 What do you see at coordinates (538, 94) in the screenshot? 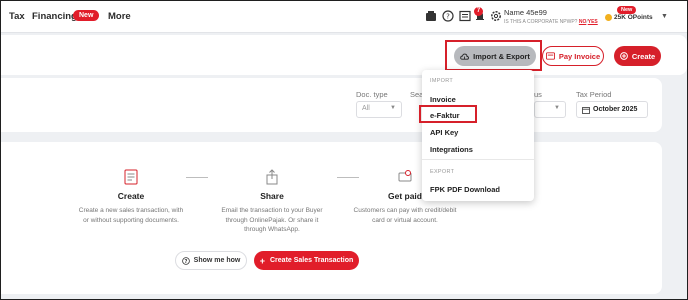
I see `status-label: us` at bounding box center [538, 94].